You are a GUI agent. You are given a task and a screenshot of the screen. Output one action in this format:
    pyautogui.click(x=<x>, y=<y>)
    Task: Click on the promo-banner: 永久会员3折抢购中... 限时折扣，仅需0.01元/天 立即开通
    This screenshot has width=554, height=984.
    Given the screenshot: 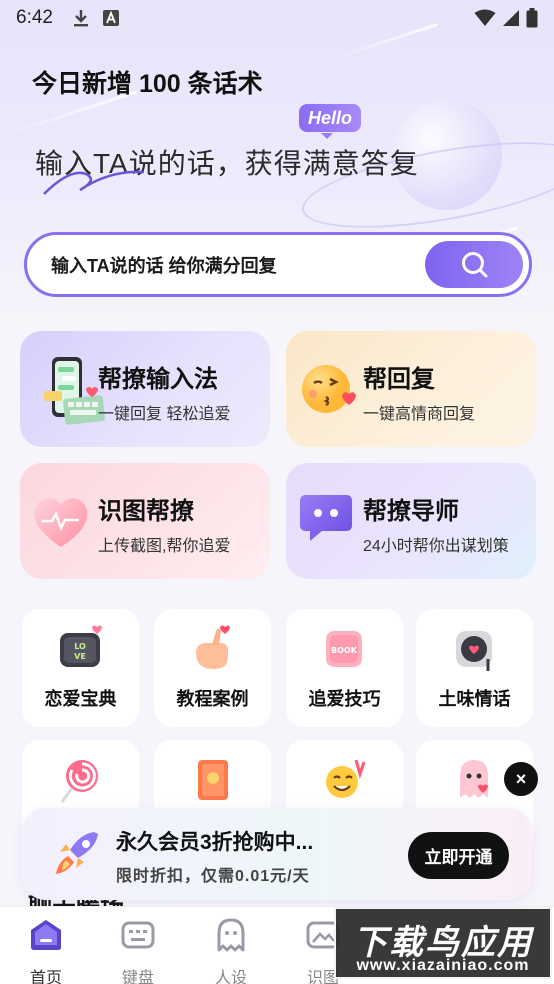 What is the action you would take?
    pyautogui.click(x=277, y=854)
    